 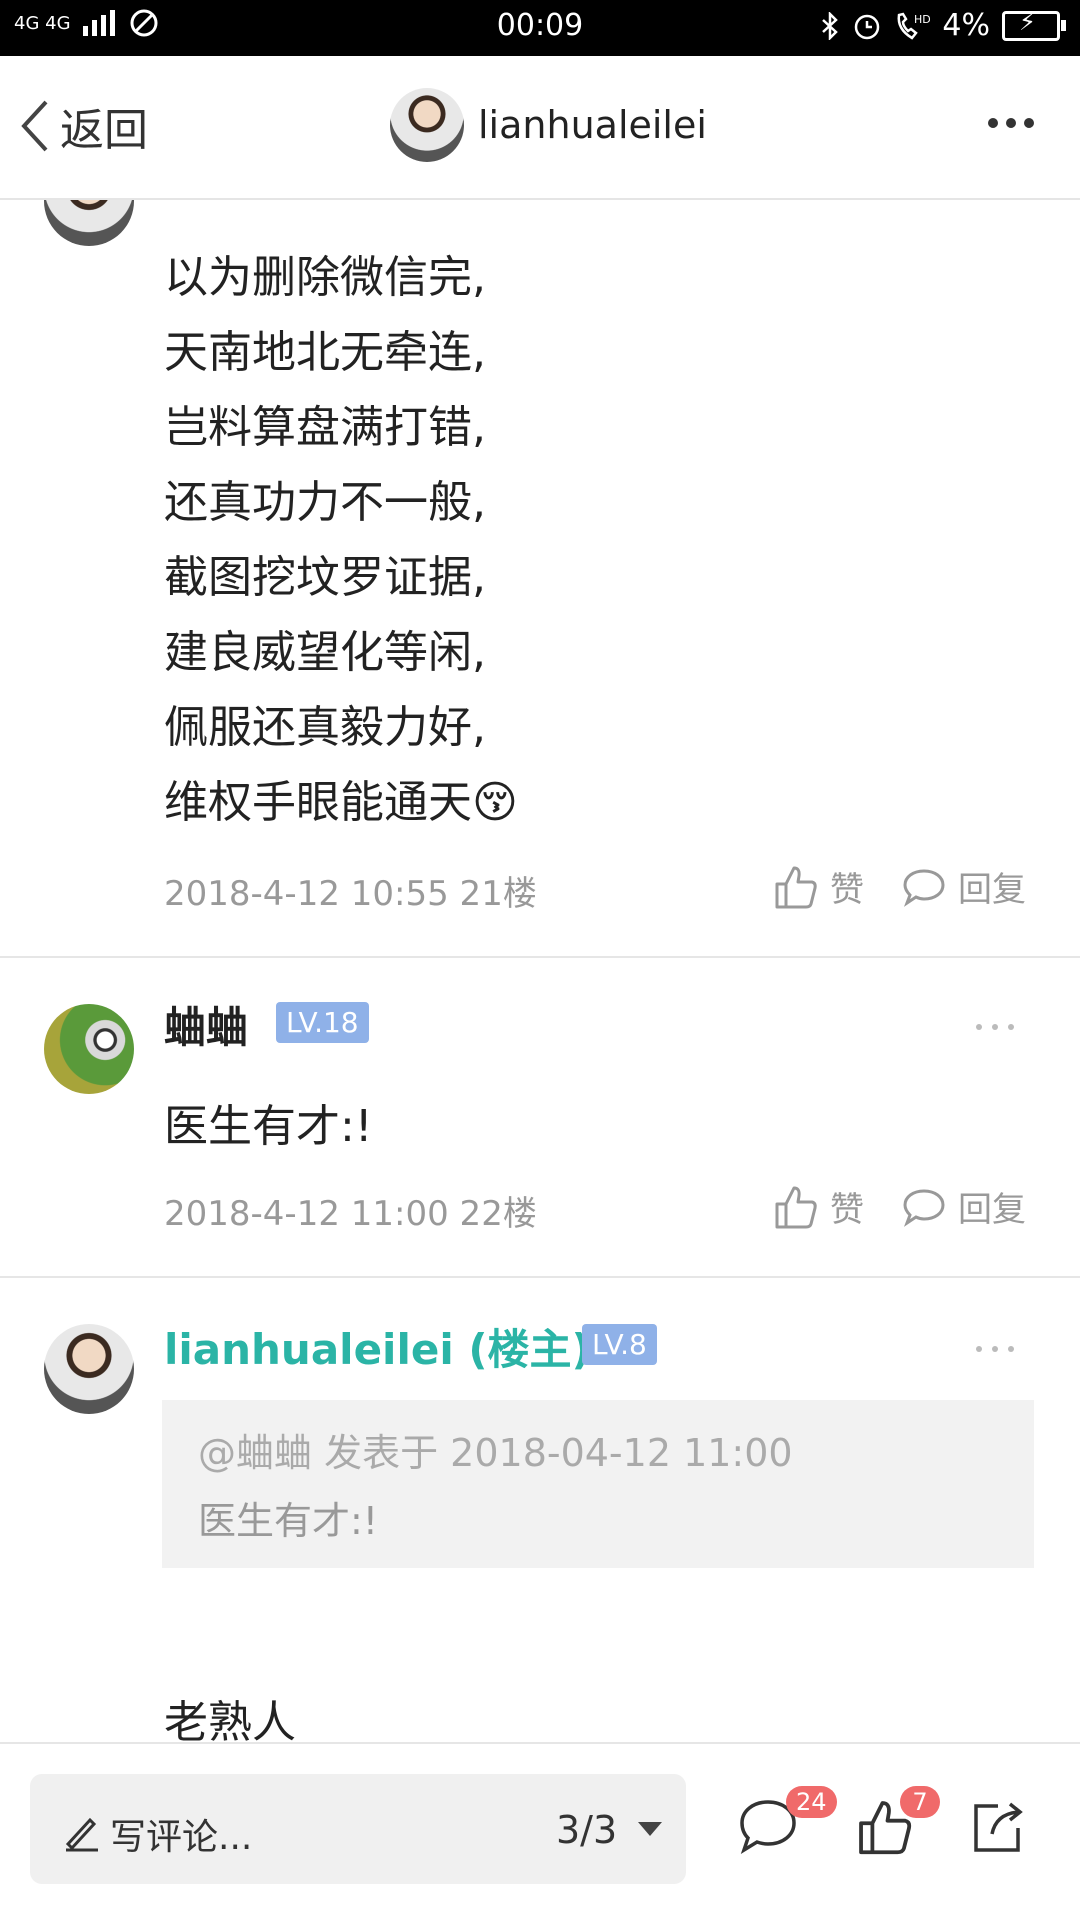 What do you see at coordinates (104, 130) in the screenshot?
I see `back-label: 返回` at bounding box center [104, 130].